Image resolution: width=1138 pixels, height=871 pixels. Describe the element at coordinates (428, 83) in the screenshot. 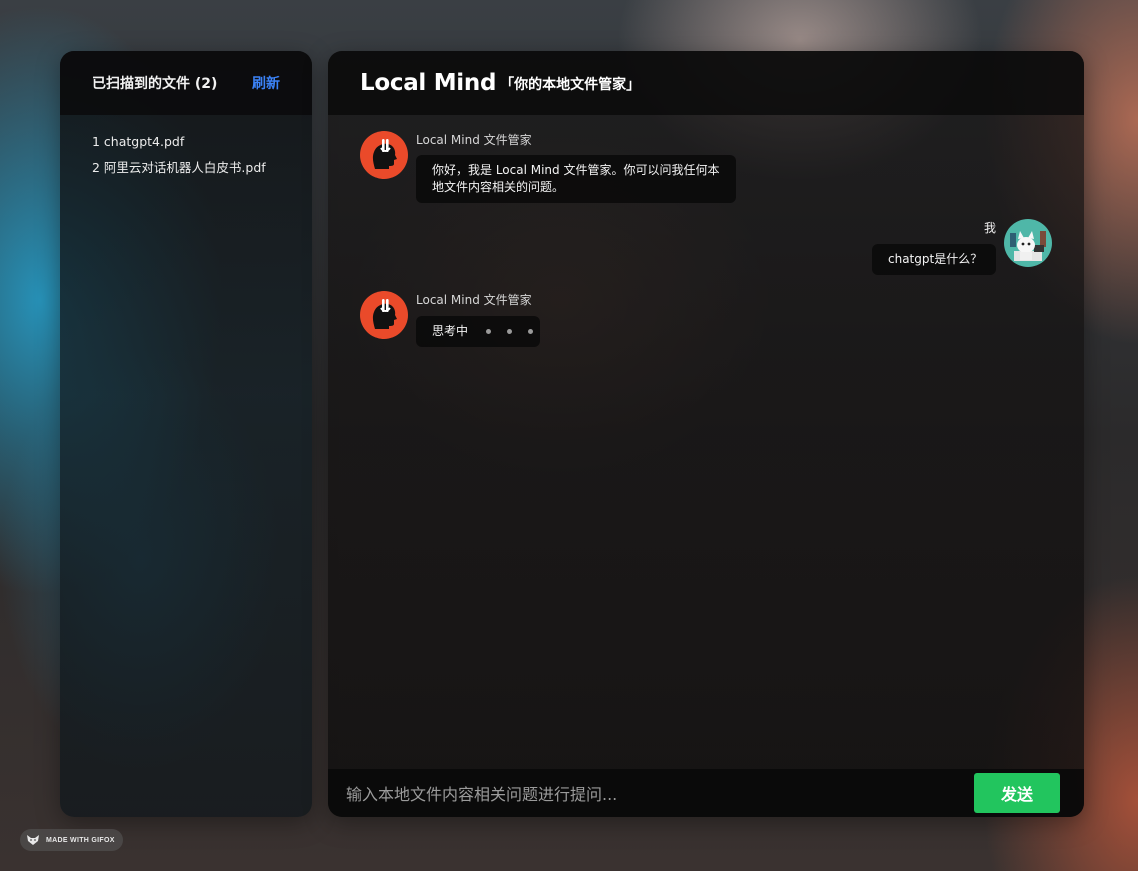

I see `app-title: Local Mind` at that location.